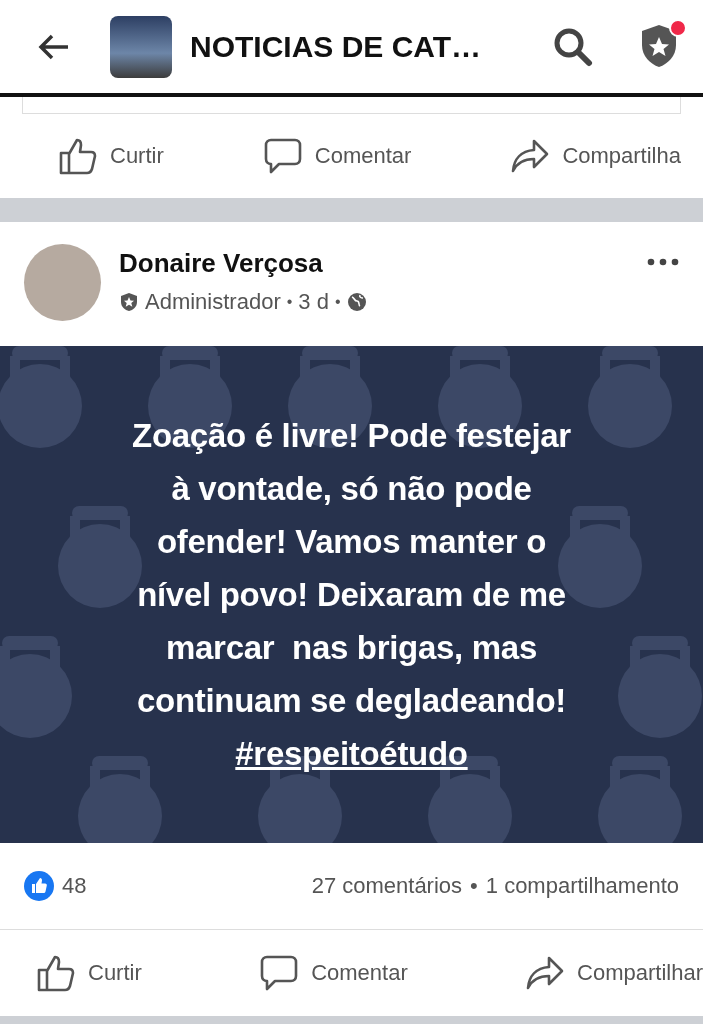 This screenshot has width=703, height=1024. What do you see at coordinates (54, 46) in the screenshot?
I see `back-arrow-icon` at bounding box center [54, 46].